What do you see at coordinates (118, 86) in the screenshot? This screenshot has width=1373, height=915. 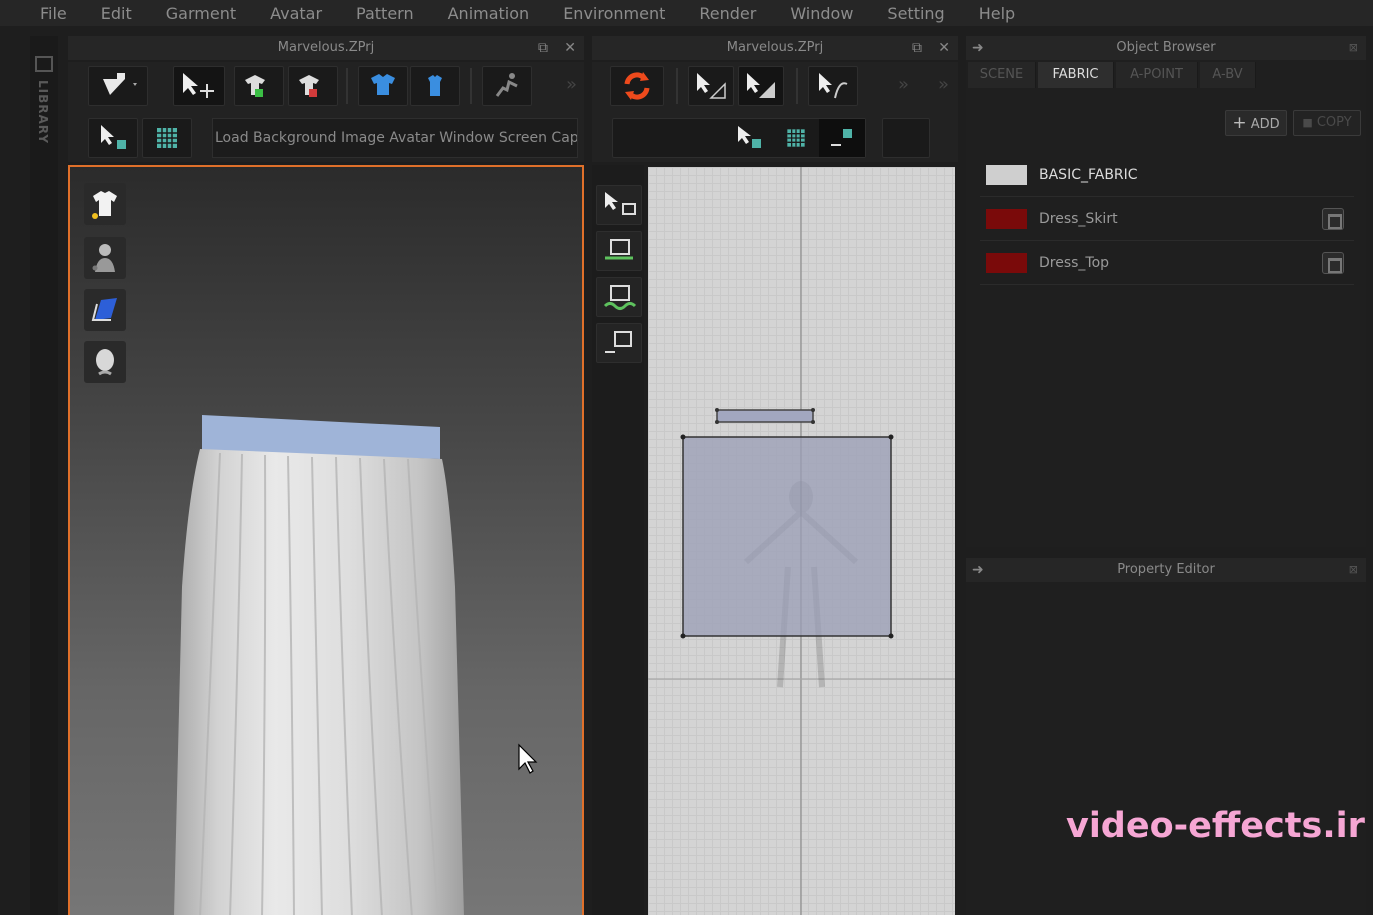 I see `simulate-dropdown-button` at bounding box center [118, 86].